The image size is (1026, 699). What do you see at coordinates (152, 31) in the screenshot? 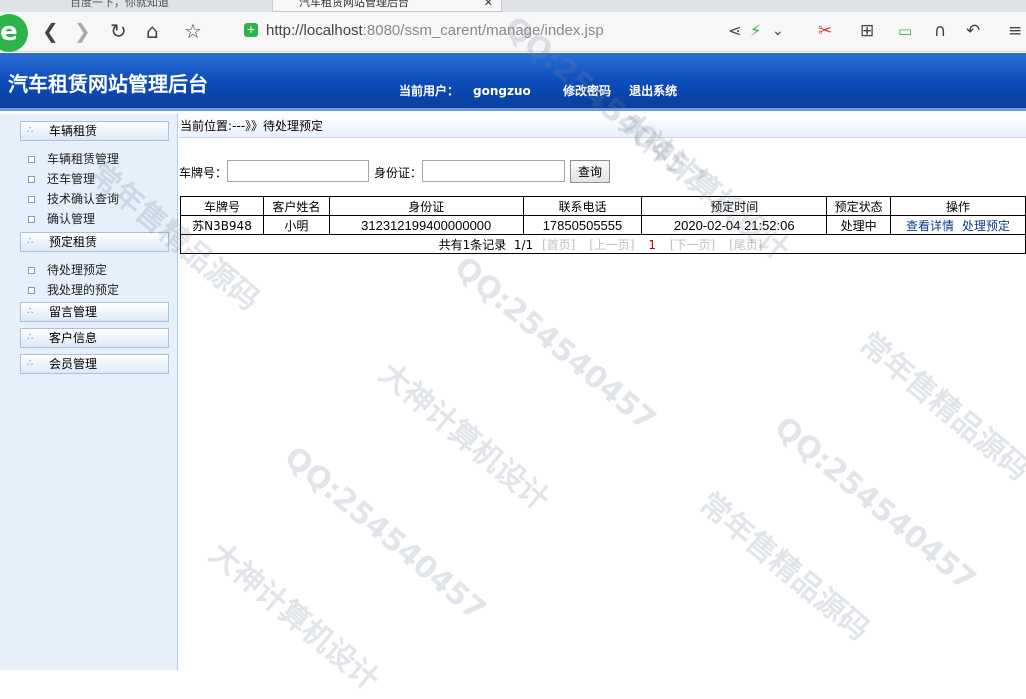
I see `home-icon: ⌂` at bounding box center [152, 31].